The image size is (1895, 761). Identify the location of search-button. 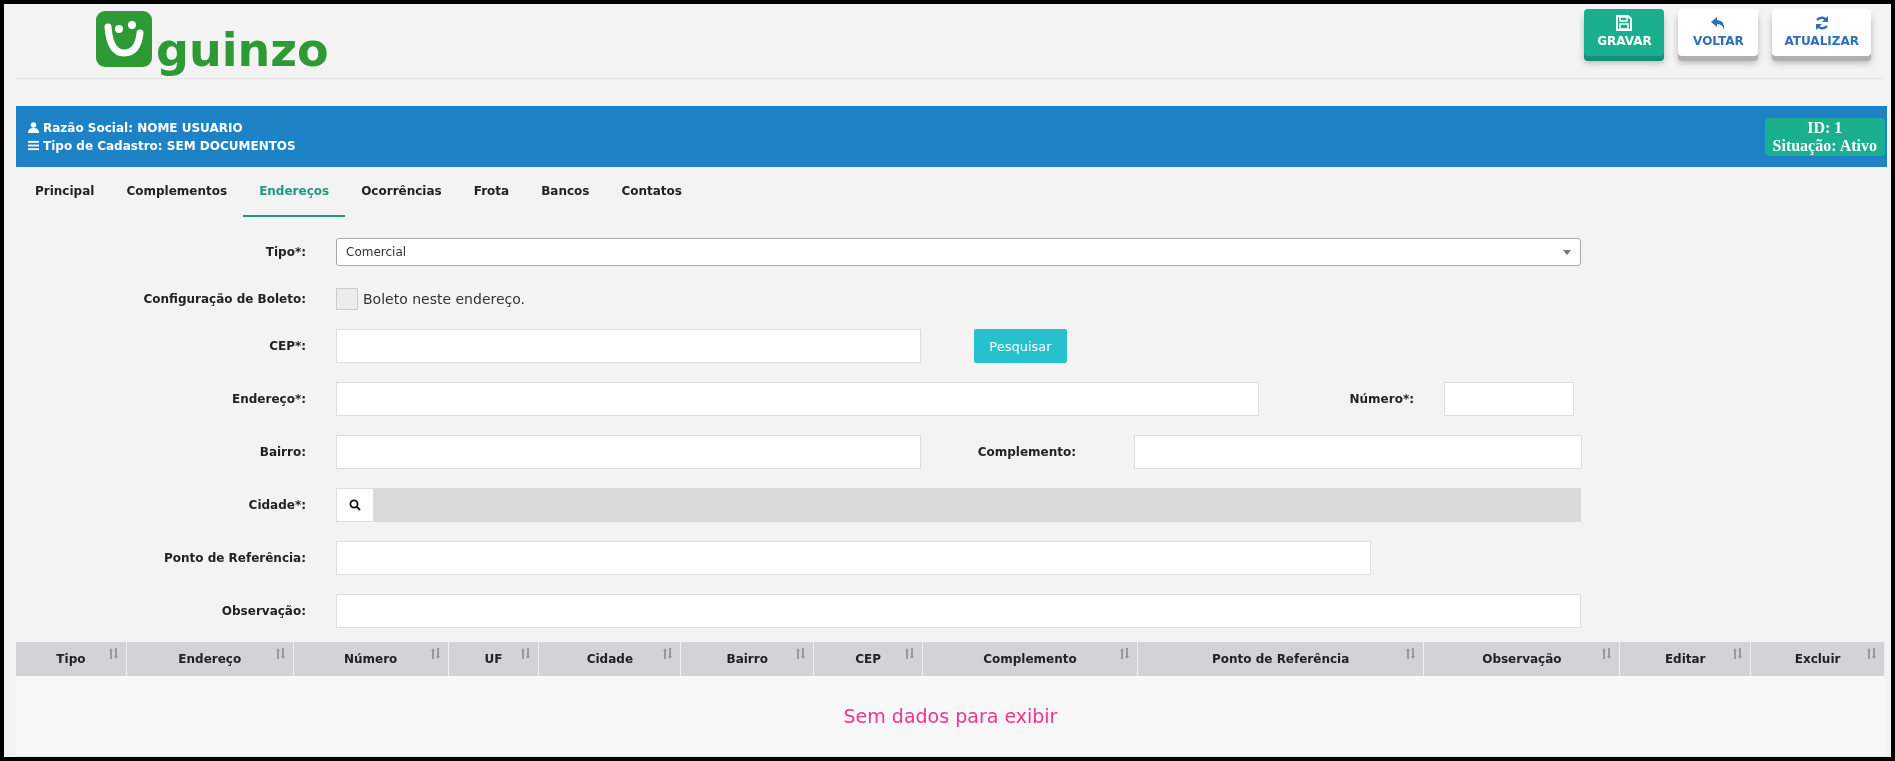
(355, 505).